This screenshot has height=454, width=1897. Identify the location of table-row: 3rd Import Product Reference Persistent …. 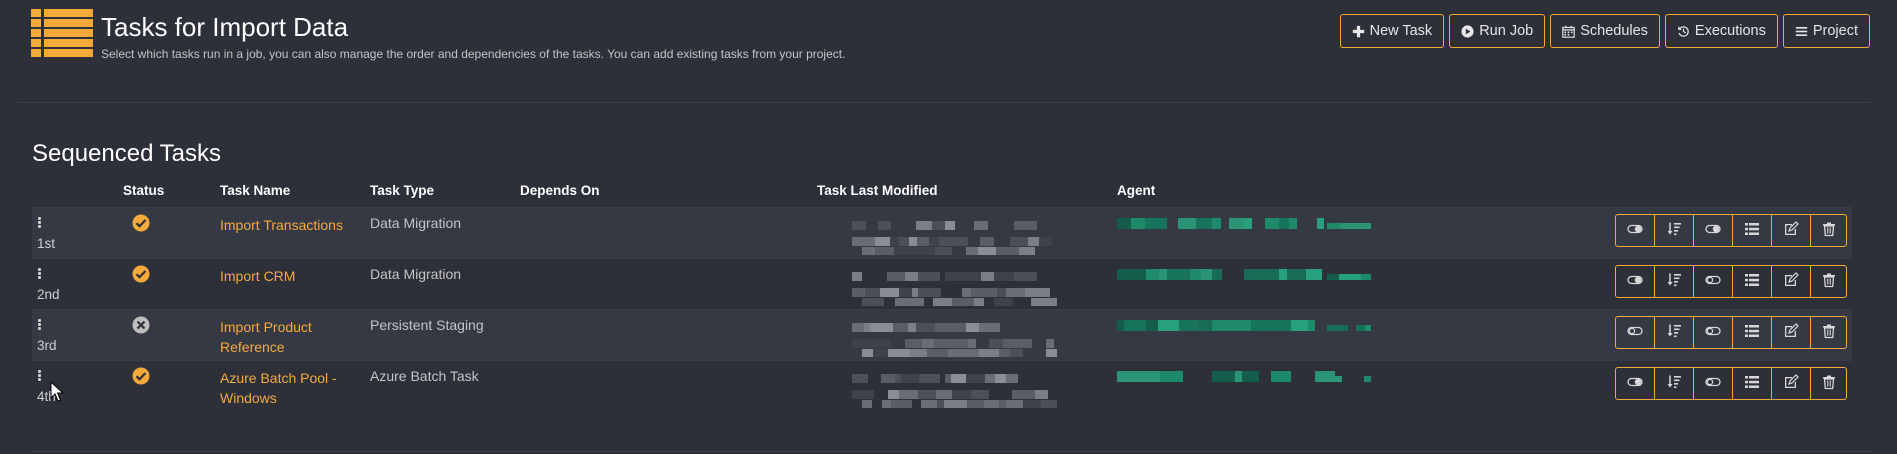
(942, 334).